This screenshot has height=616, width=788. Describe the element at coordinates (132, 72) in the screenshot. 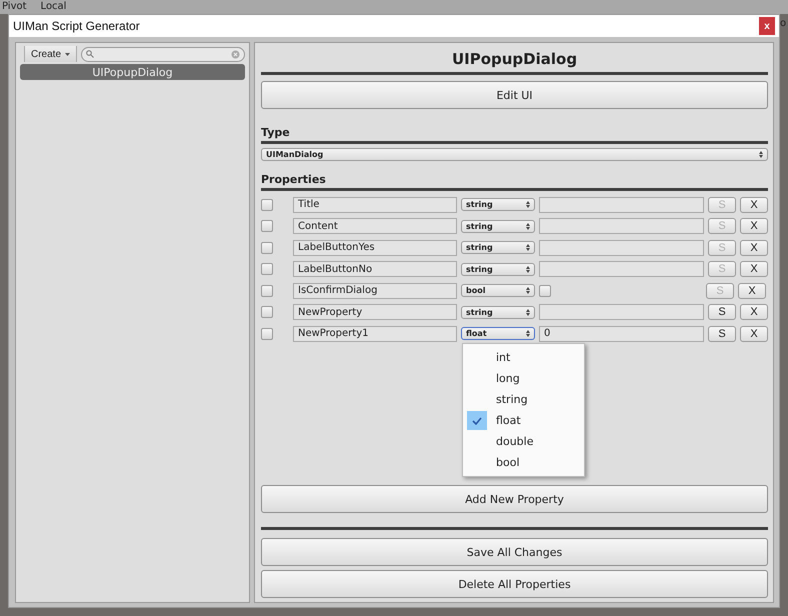

I see `sidebar-item: UIPopupDialog` at that location.